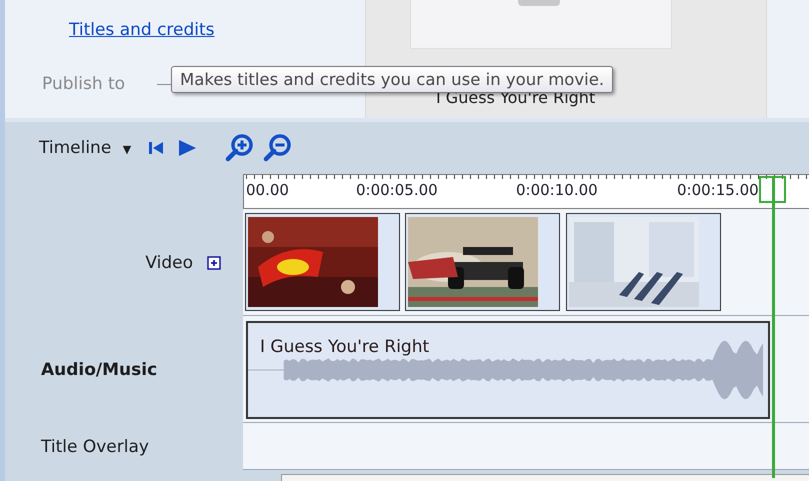 This screenshot has width=809, height=481. I want to click on ruler-label: 0:00:05.00, so click(397, 190).